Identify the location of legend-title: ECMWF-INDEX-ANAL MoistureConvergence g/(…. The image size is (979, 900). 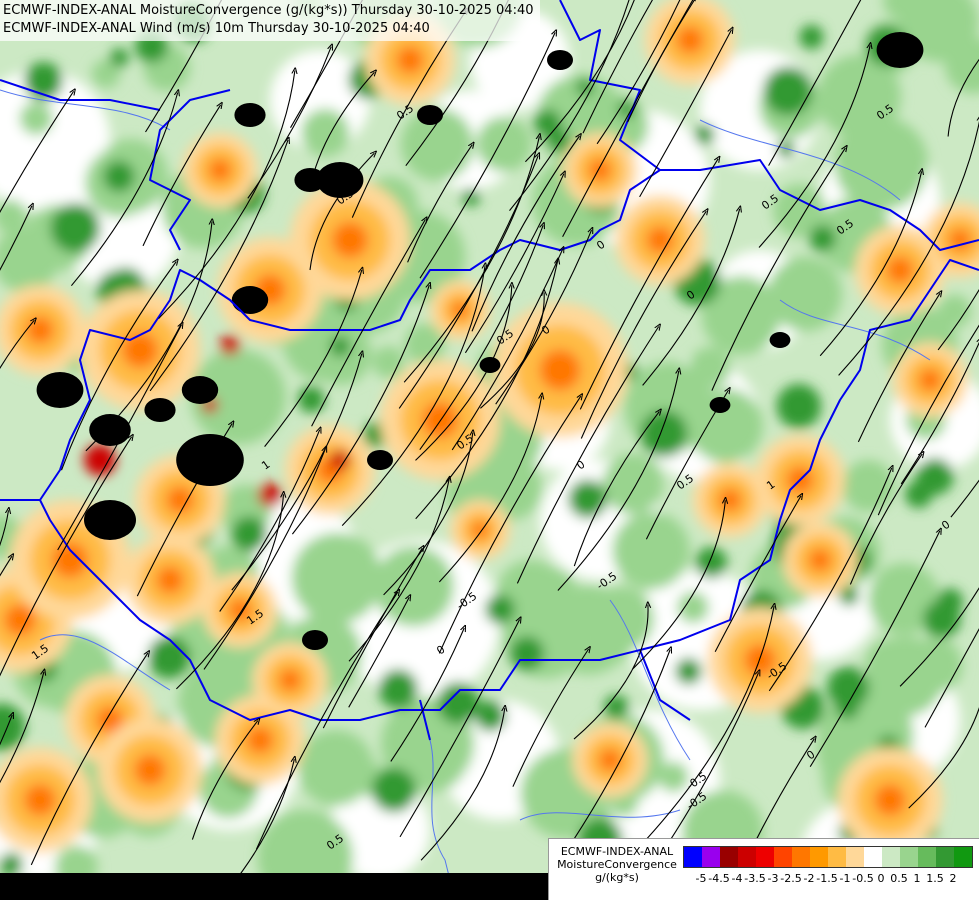
(617, 864).